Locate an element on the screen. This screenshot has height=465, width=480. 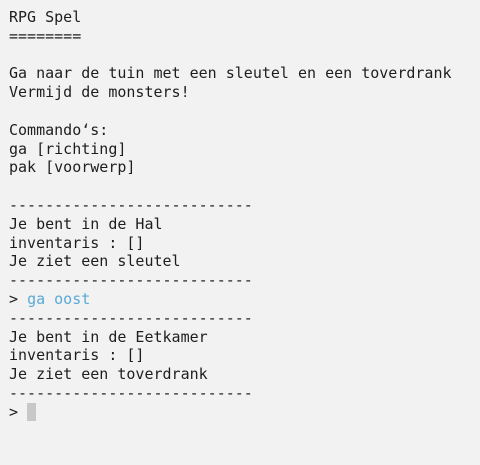
entered-command: ga oost is located at coordinates (59, 298).